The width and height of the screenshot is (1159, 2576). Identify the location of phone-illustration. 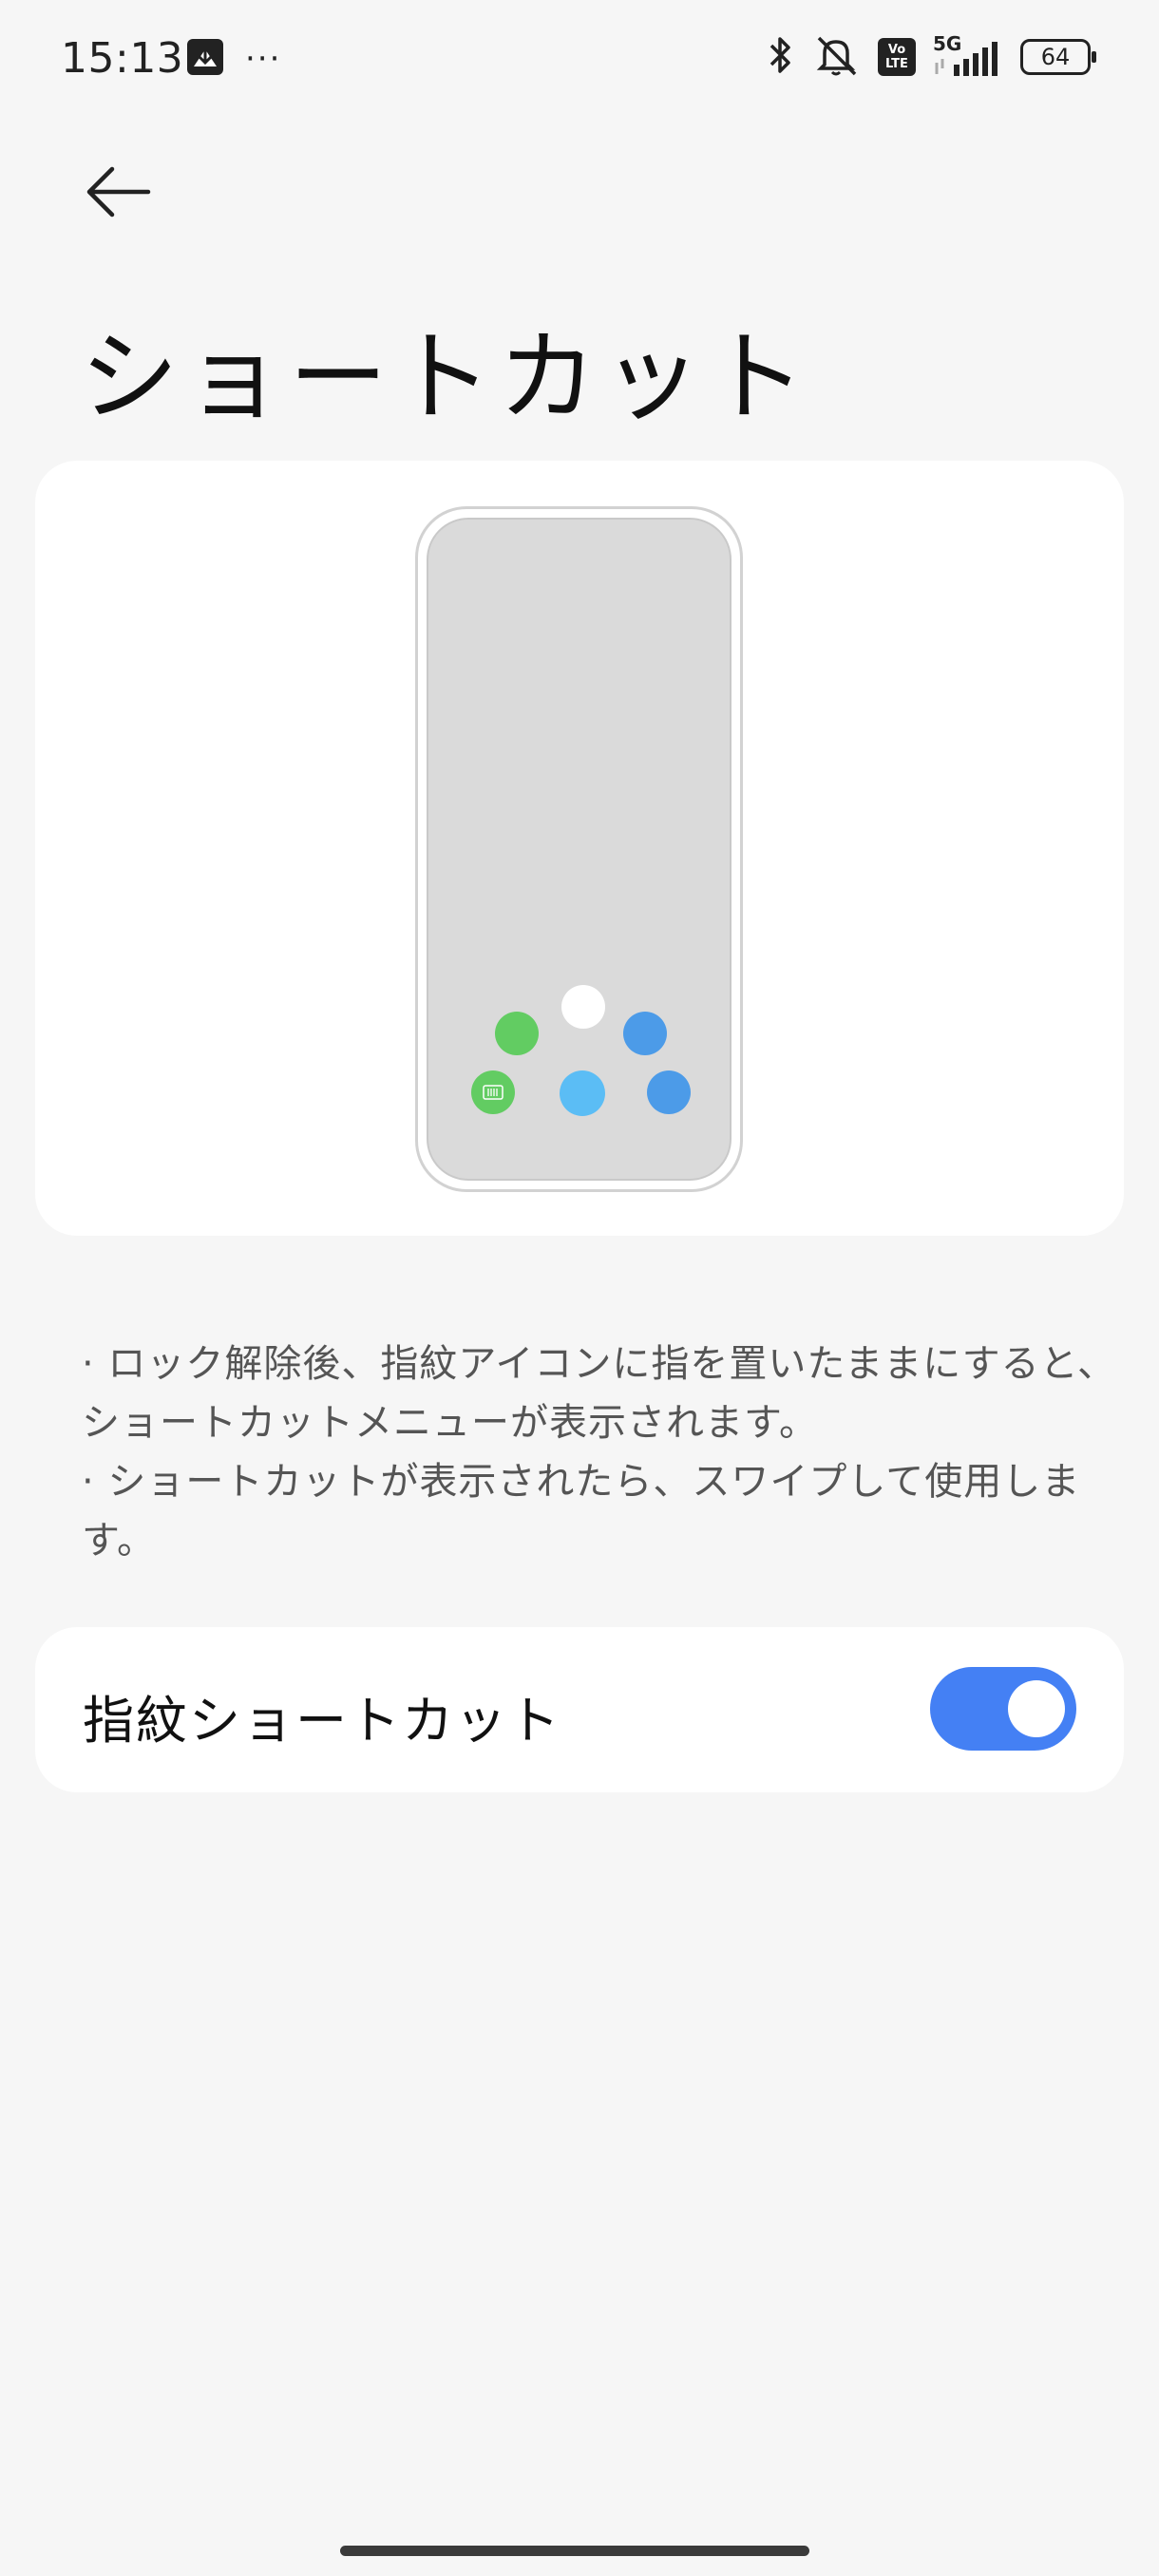
(579, 849).